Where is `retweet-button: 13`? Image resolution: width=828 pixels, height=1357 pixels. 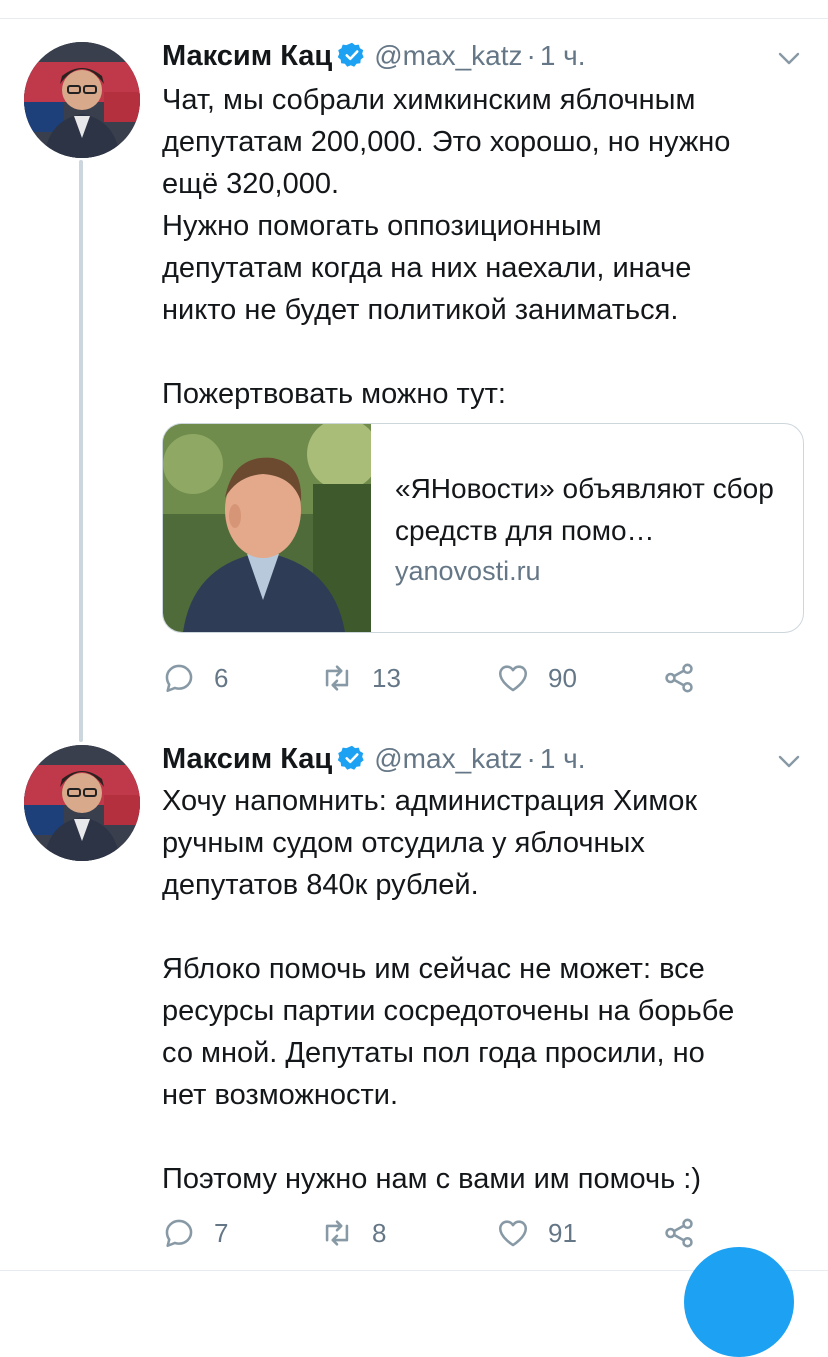 retweet-button: 13 is located at coordinates (360, 678).